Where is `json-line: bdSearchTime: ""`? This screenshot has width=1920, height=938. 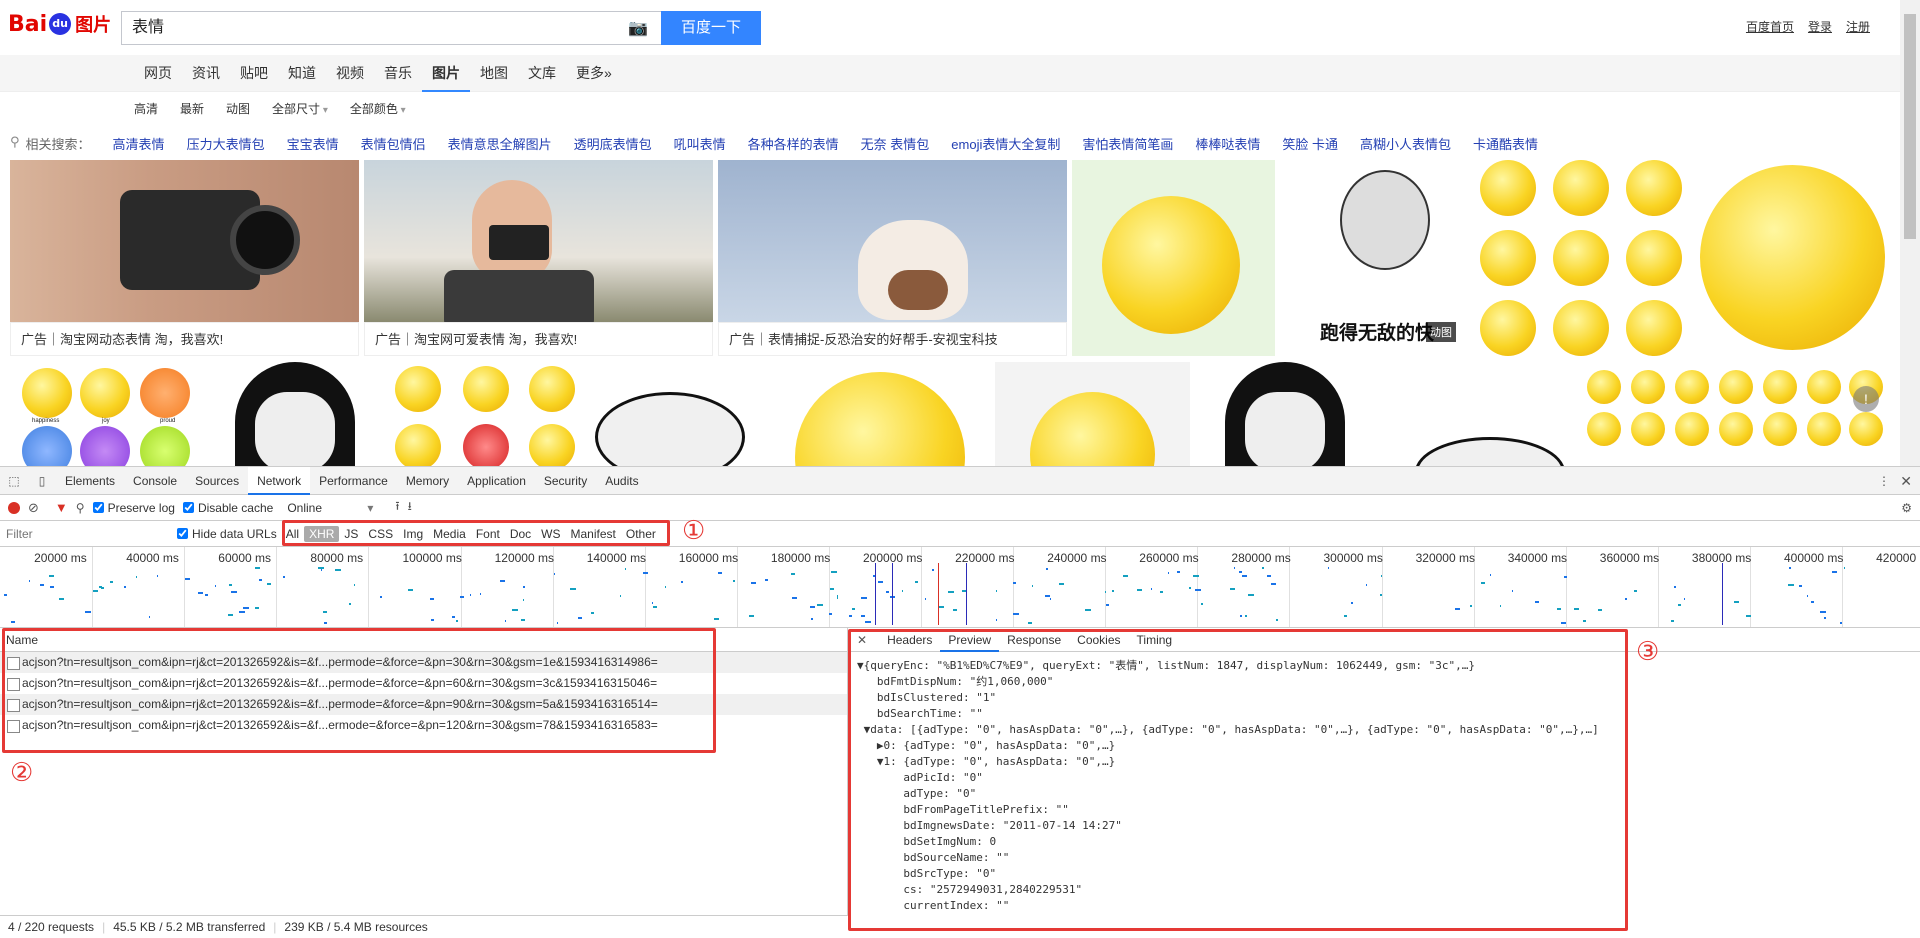 json-line: bdSearchTime: "" is located at coordinates (1388, 714).